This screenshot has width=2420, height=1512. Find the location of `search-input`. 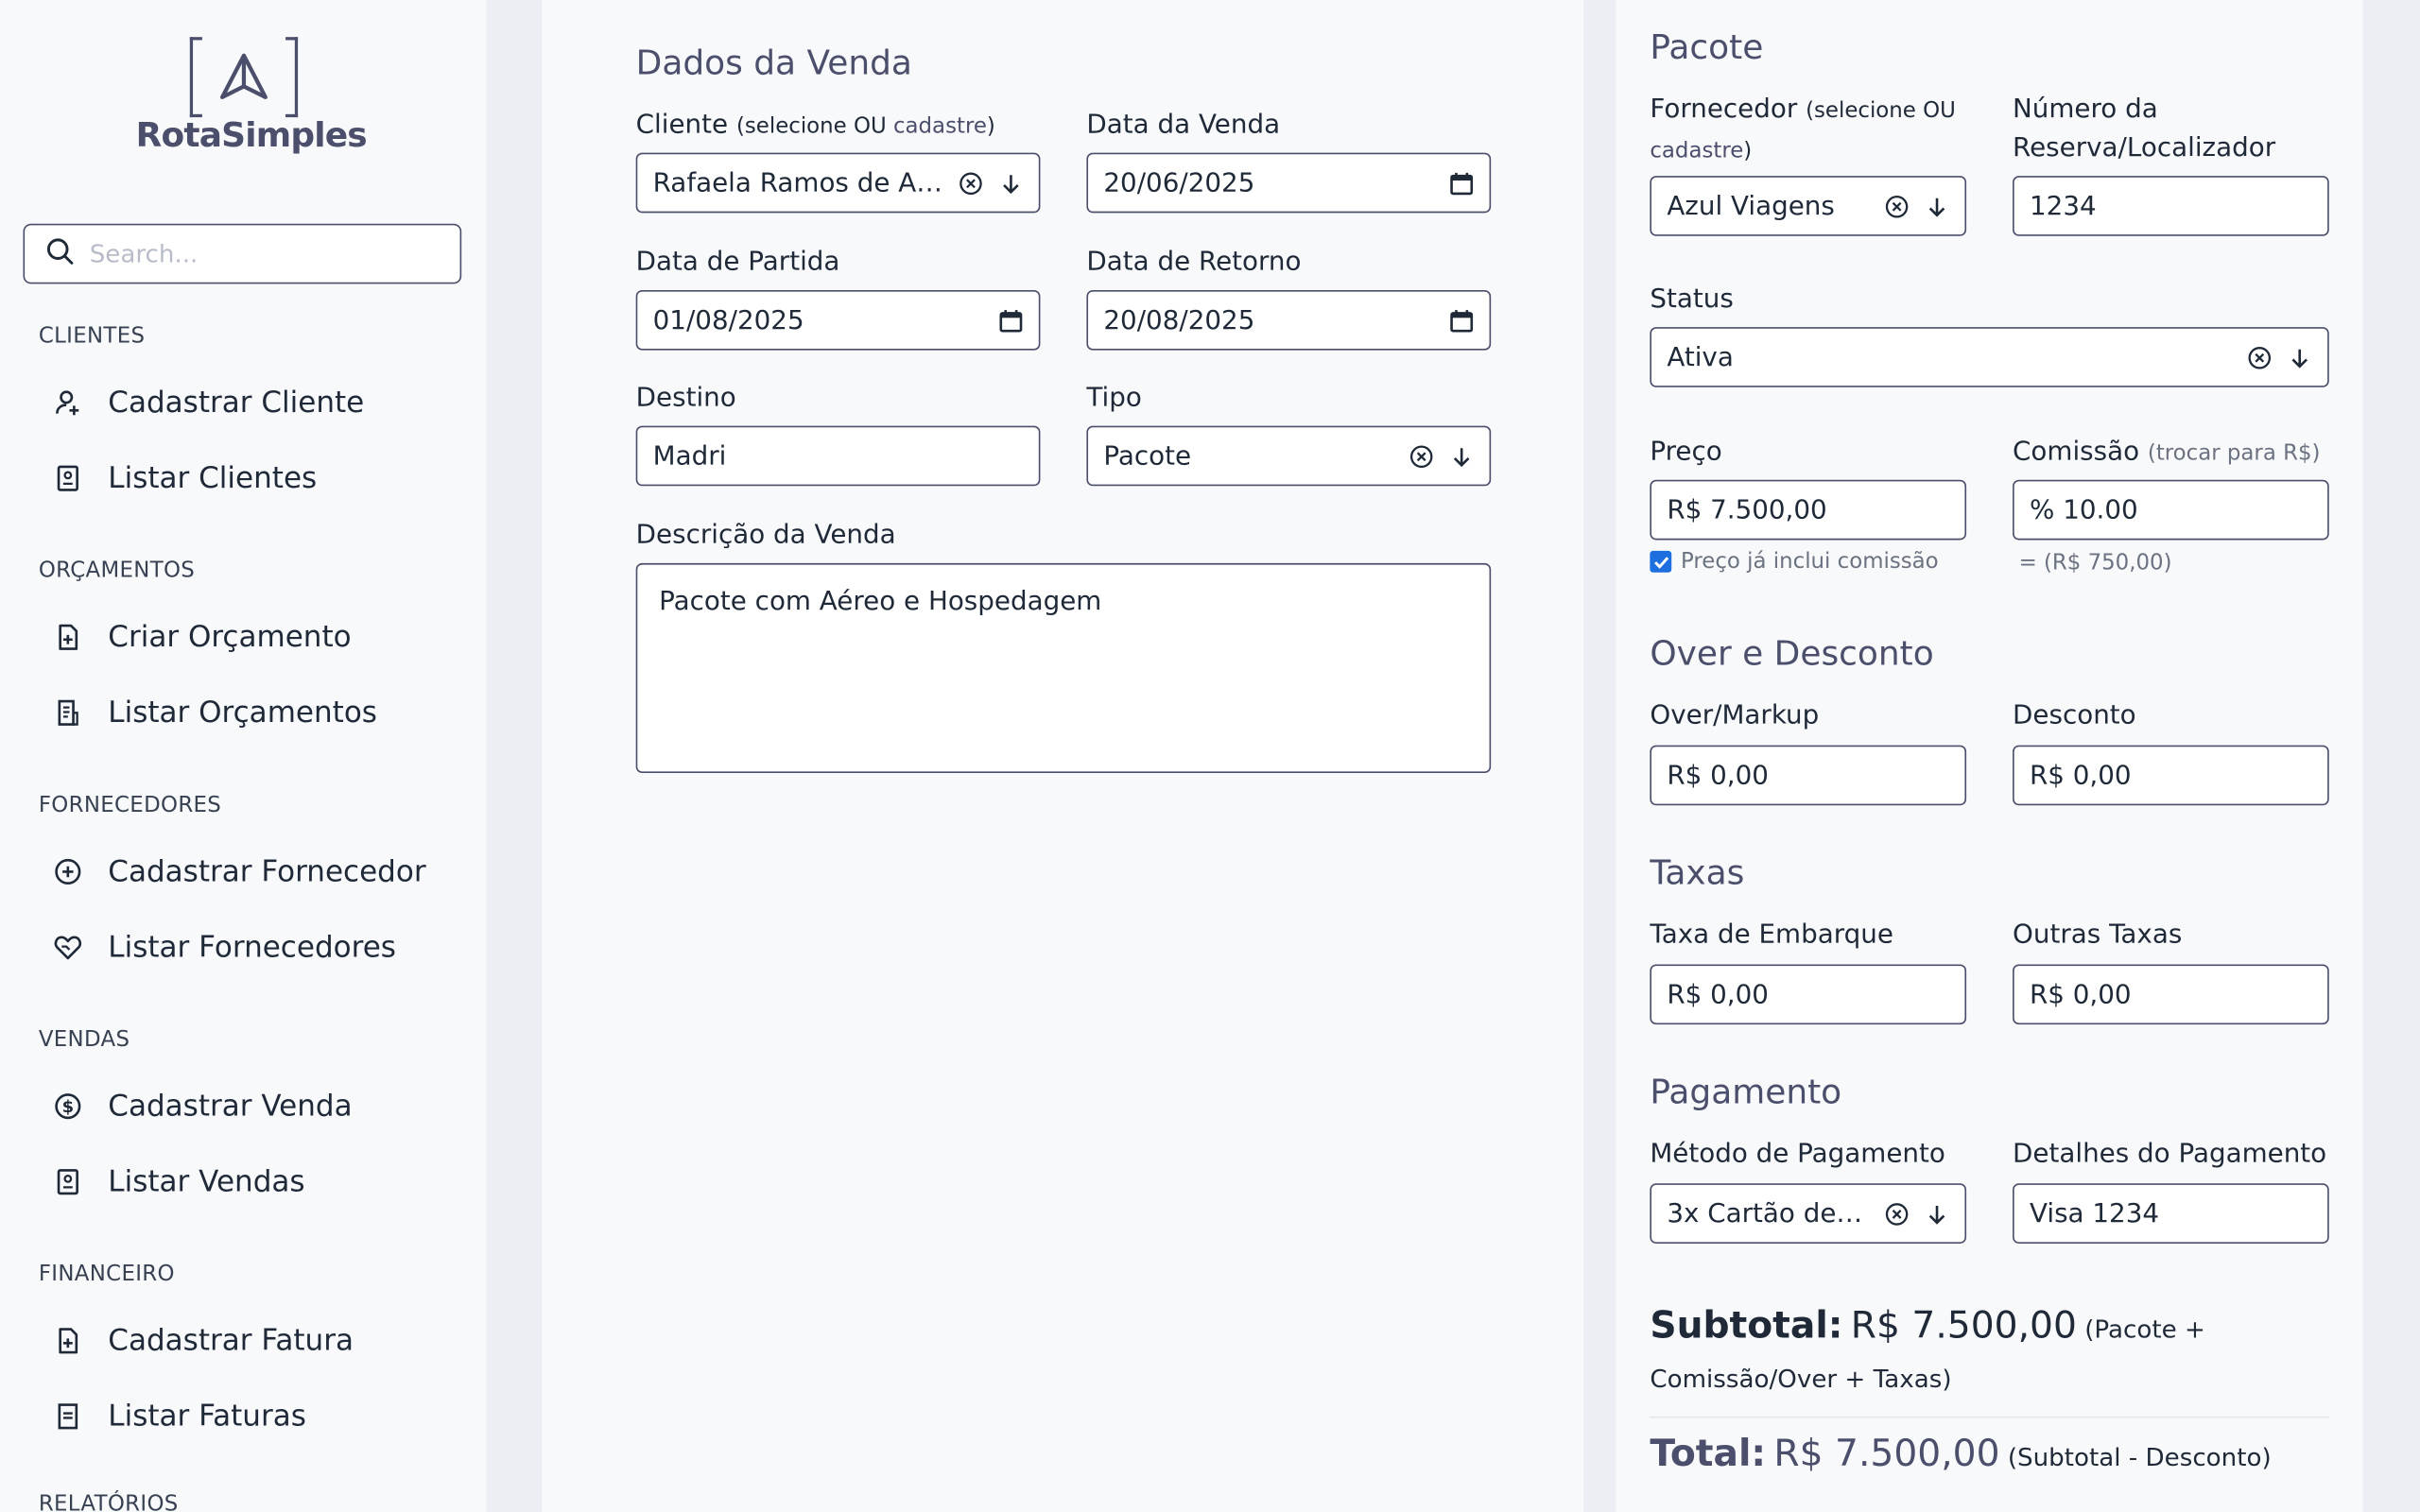

search-input is located at coordinates (259, 254).